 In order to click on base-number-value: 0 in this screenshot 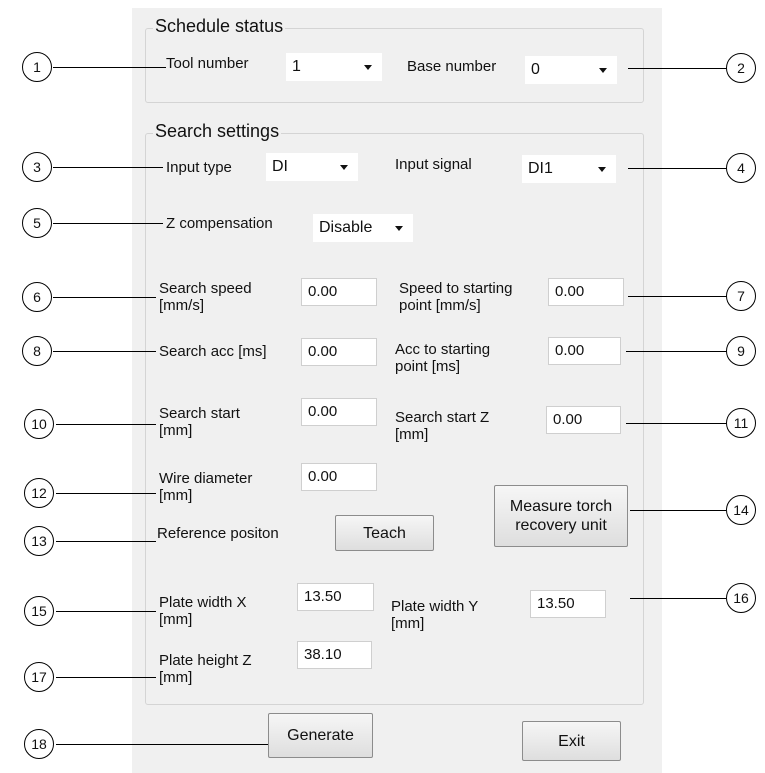, I will do `click(535, 69)`.